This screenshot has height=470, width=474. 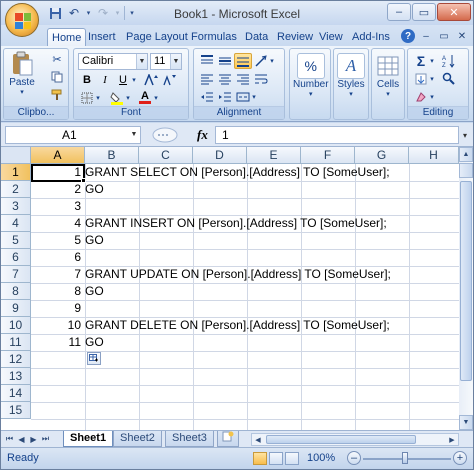 I want to click on cell-b2: GO, so click(x=94, y=189).